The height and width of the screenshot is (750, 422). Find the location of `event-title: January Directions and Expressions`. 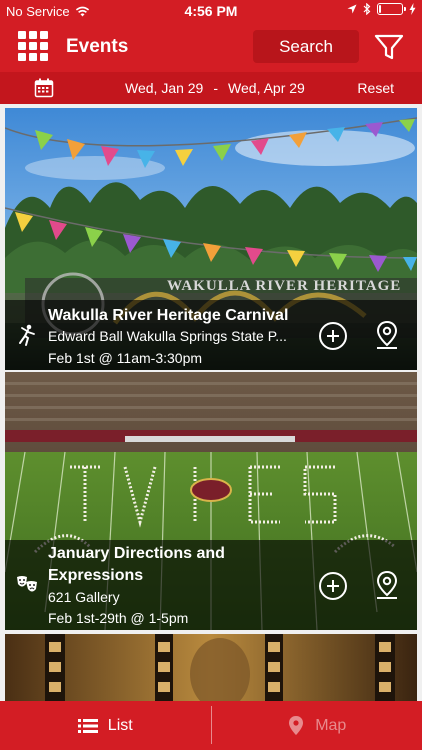

event-title: January Directions and Expressions is located at coordinates (163, 565).